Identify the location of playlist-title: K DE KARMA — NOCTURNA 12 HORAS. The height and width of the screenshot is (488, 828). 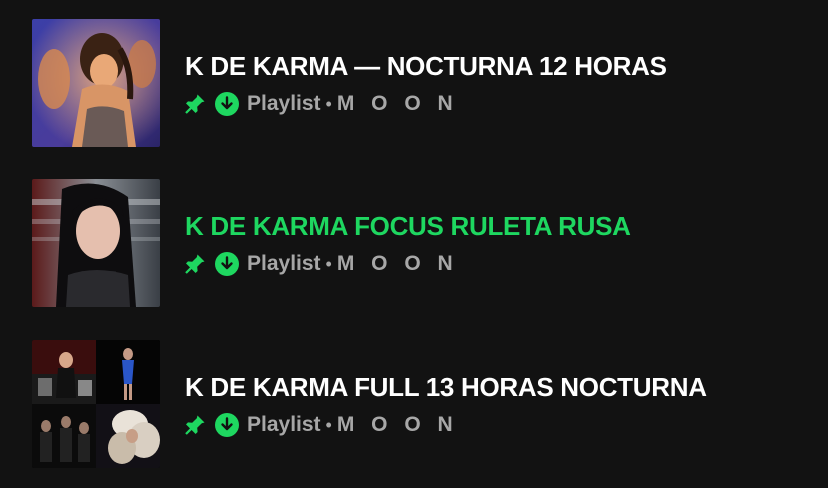
(426, 66).